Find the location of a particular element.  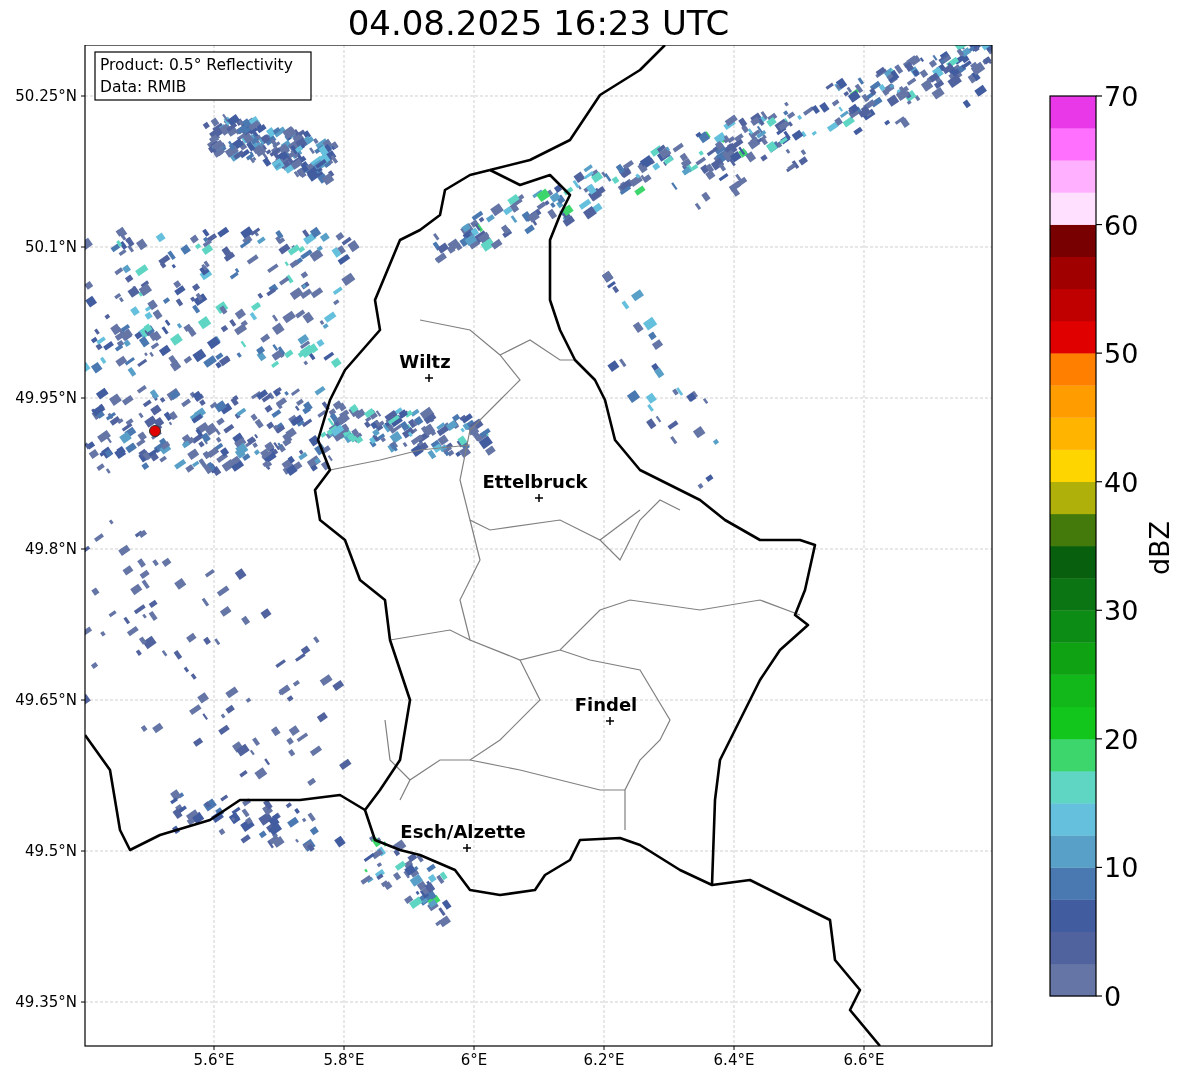

radar-site-icon is located at coordinates (155, 431).